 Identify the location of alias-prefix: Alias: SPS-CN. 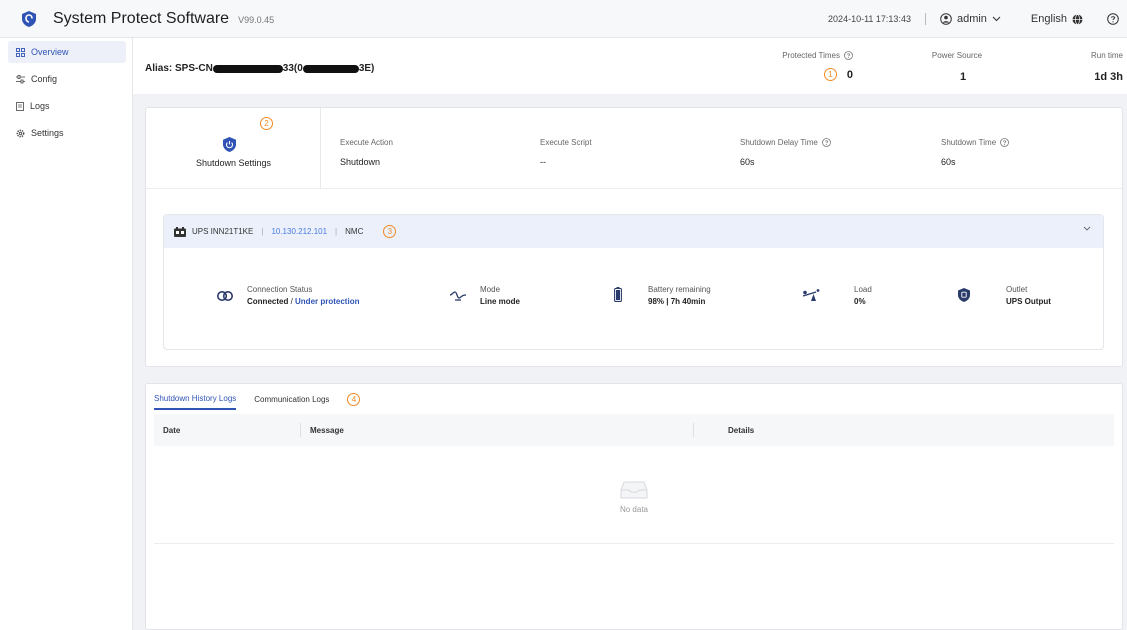
(179, 68).